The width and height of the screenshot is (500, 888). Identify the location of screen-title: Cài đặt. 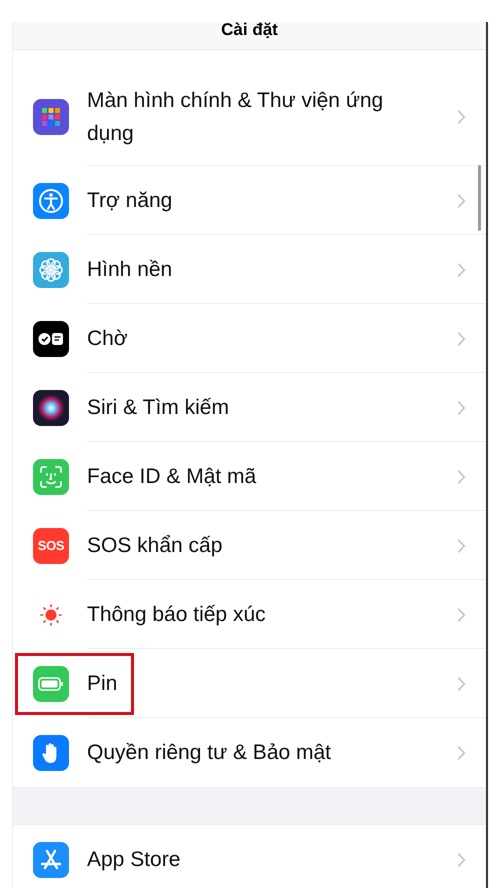
(249, 31).